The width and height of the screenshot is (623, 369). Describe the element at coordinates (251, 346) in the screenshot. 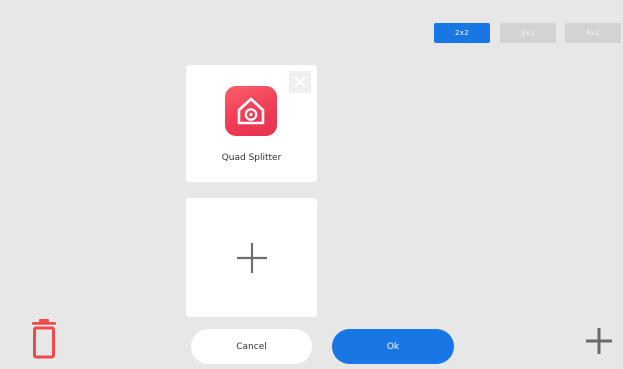

I see `cancel-button: Cancel` at that location.